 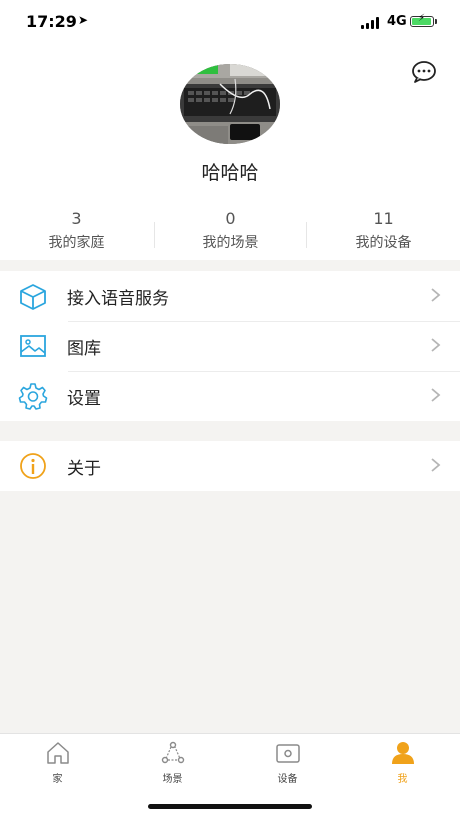 I want to click on menu-item-label: 图库, so click(x=84, y=349).